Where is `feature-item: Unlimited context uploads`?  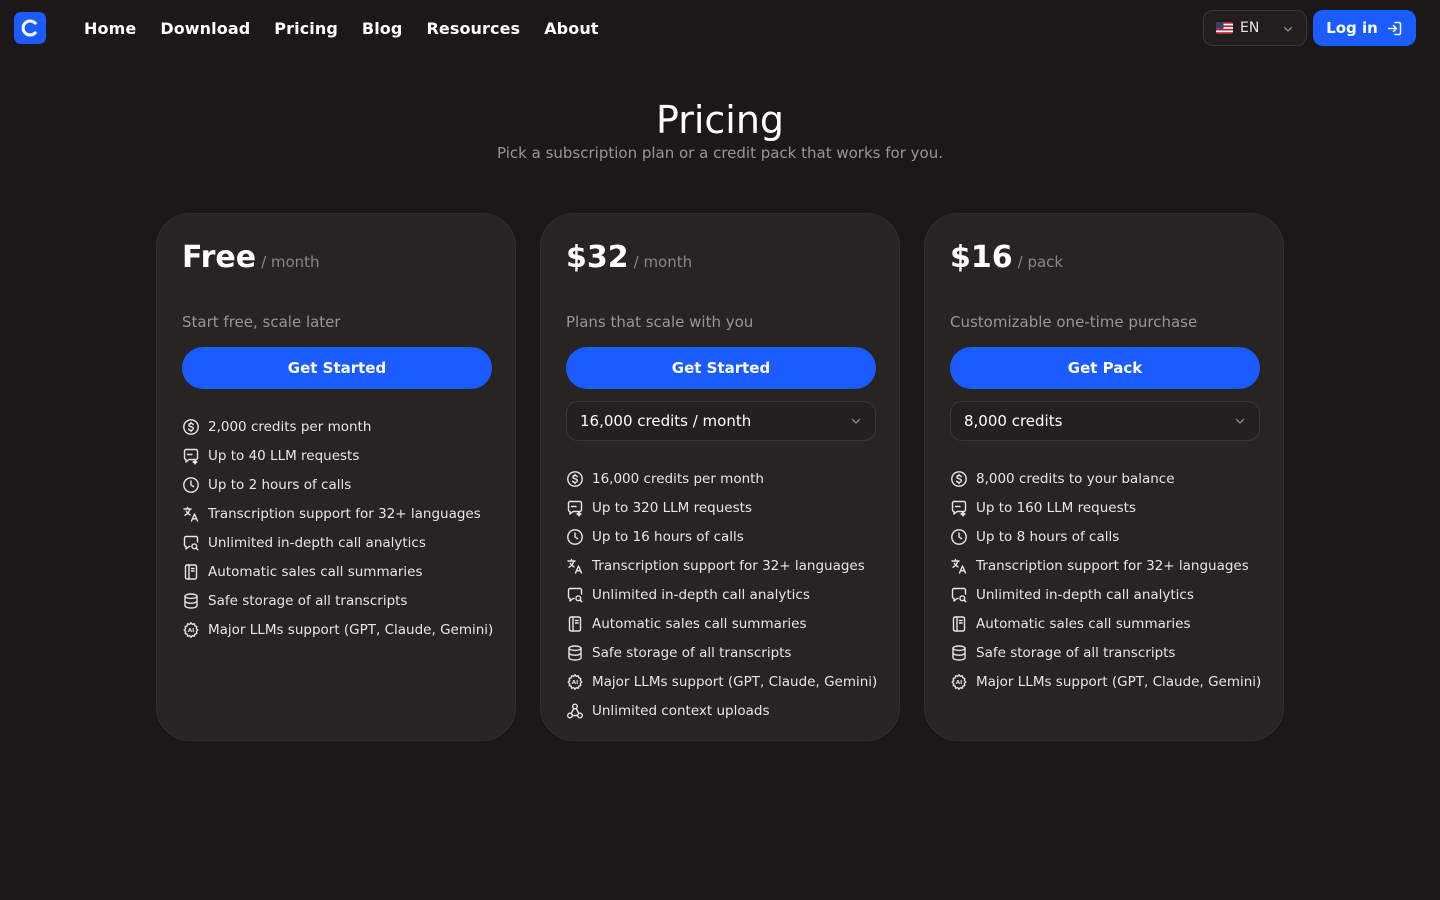
feature-item: Unlimited context uploads is located at coordinates (721, 710).